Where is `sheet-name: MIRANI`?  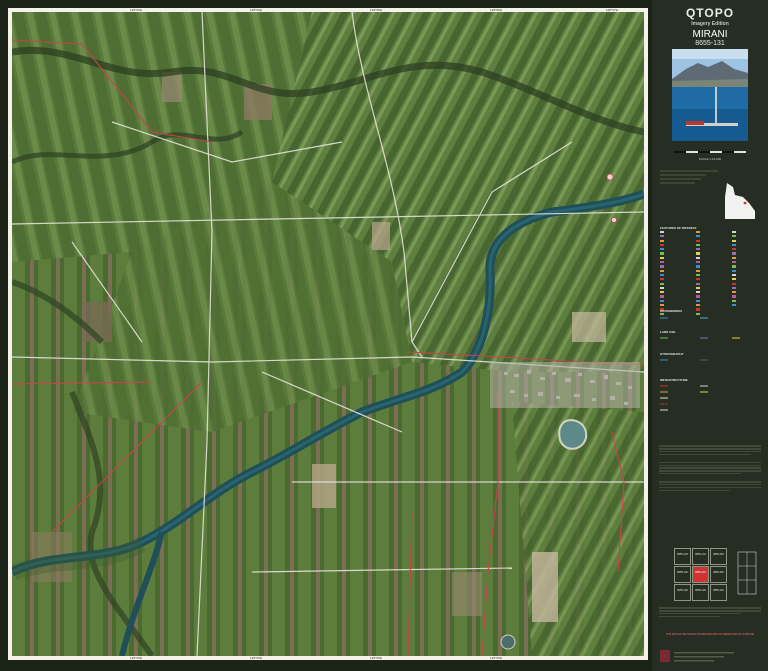 sheet-name: MIRANI is located at coordinates (710, 34).